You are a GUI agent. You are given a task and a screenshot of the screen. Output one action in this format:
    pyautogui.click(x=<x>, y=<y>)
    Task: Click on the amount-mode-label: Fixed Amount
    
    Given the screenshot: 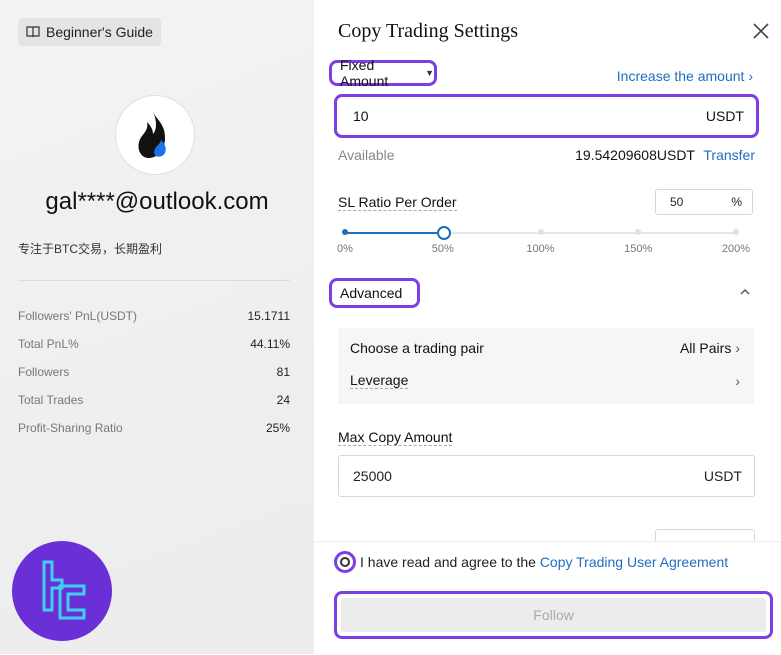 What is the action you would take?
    pyautogui.click(x=364, y=73)
    